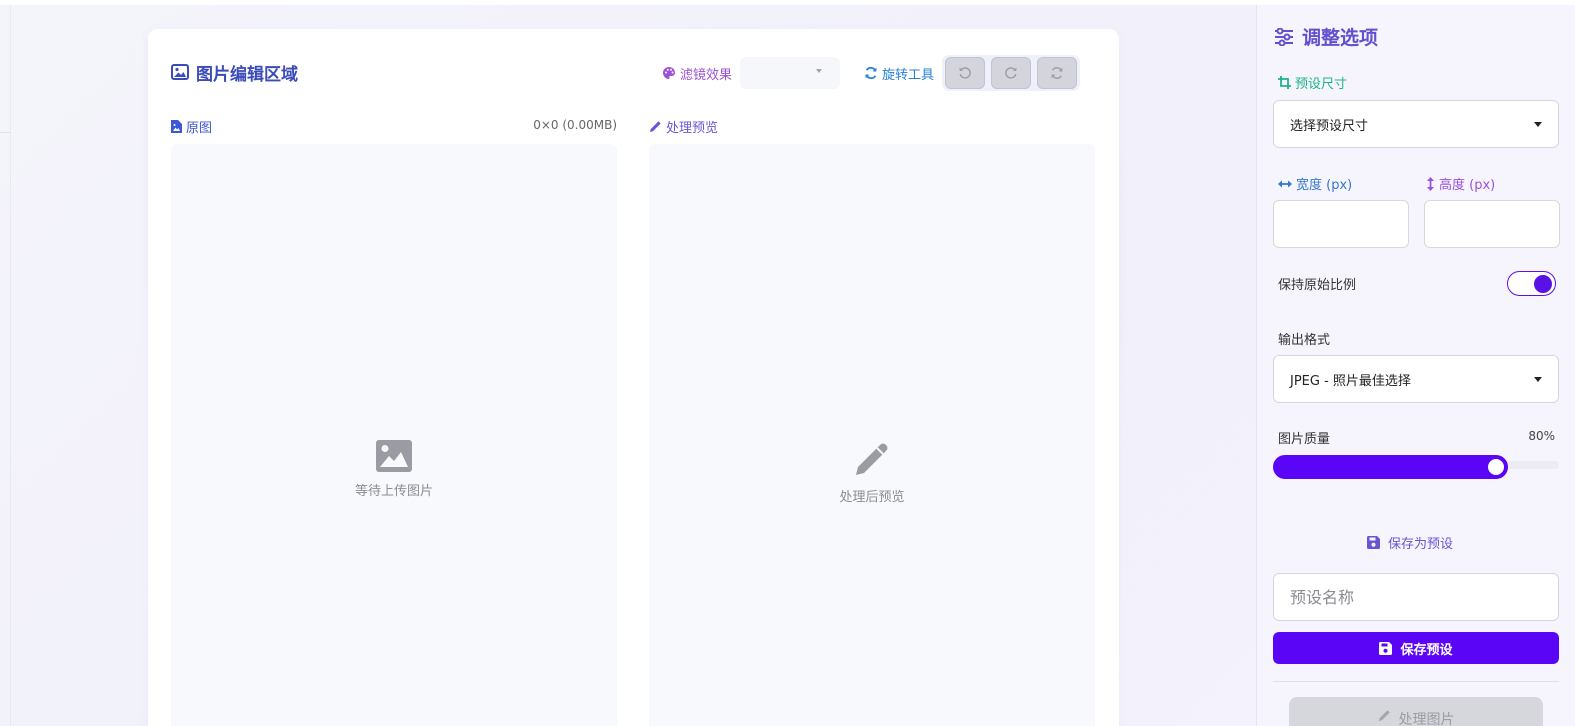 The image size is (1575, 726). What do you see at coordinates (1426, 719) in the screenshot?
I see `process-image-button-text: 处理图片` at bounding box center [1426, 719].